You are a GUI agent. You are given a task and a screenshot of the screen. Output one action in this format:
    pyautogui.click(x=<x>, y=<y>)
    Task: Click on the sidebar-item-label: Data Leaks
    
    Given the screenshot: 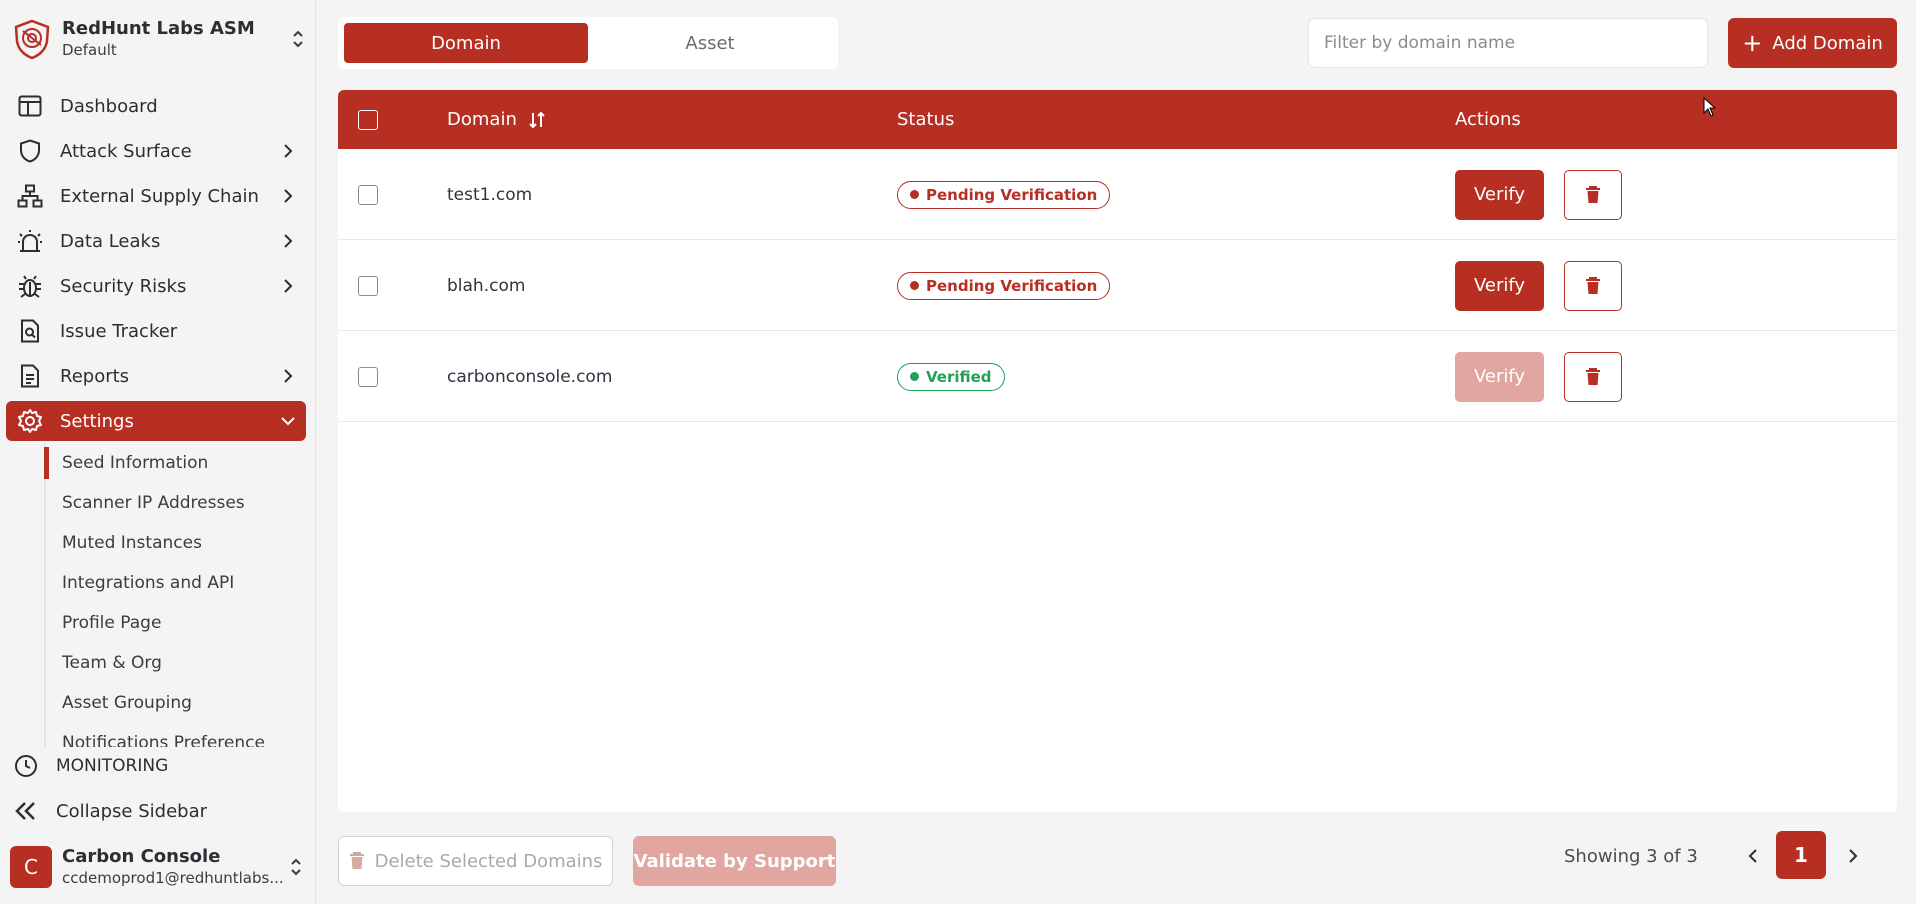 What is the action you would take?
    pyautogui.click(x=110, y=241)
    